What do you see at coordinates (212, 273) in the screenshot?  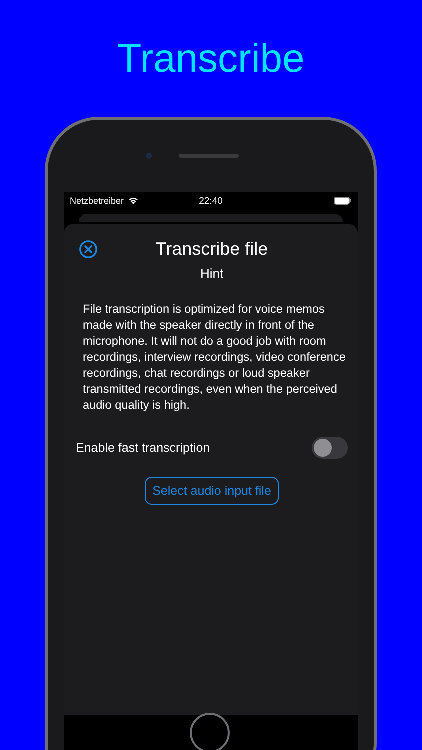 I see `sheet-subtitle: Hint` at bounding box center [212, 273].